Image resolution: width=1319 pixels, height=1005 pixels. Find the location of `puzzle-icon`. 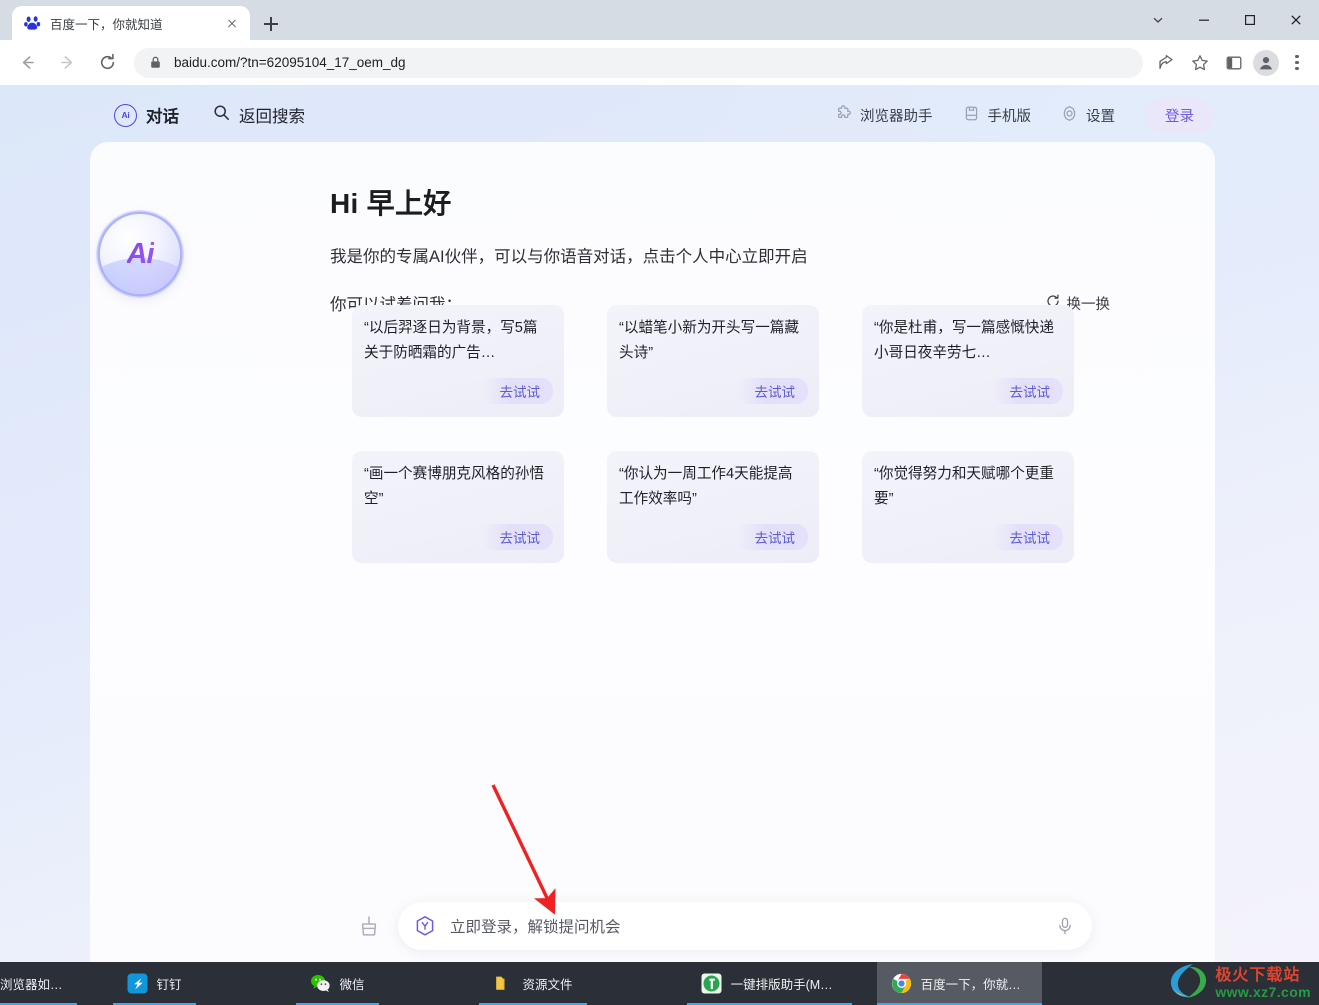

puzzle-icon is located at coordinates (843, 115).